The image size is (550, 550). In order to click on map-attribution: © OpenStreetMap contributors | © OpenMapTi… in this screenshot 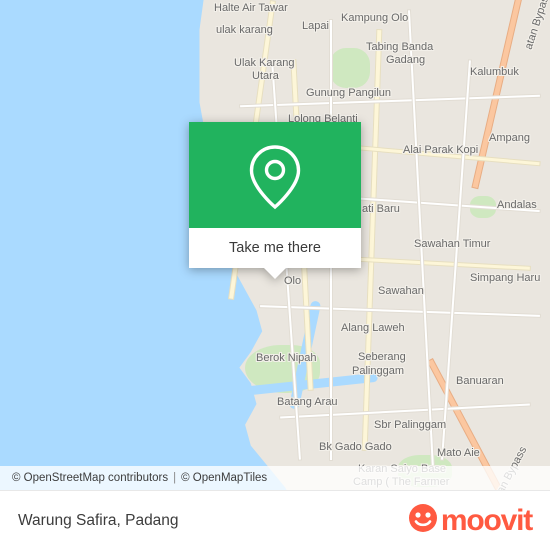, I will do `click(275, 478)`.